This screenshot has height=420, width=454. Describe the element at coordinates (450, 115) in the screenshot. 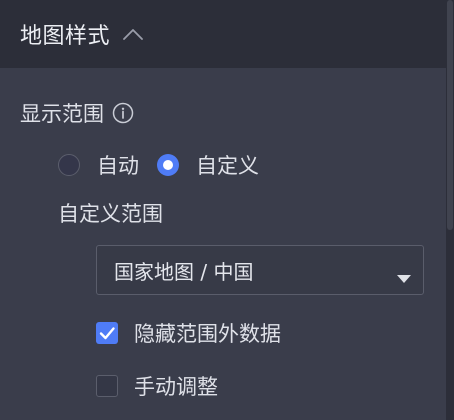

I see `scrollbar-thumb` at that location.